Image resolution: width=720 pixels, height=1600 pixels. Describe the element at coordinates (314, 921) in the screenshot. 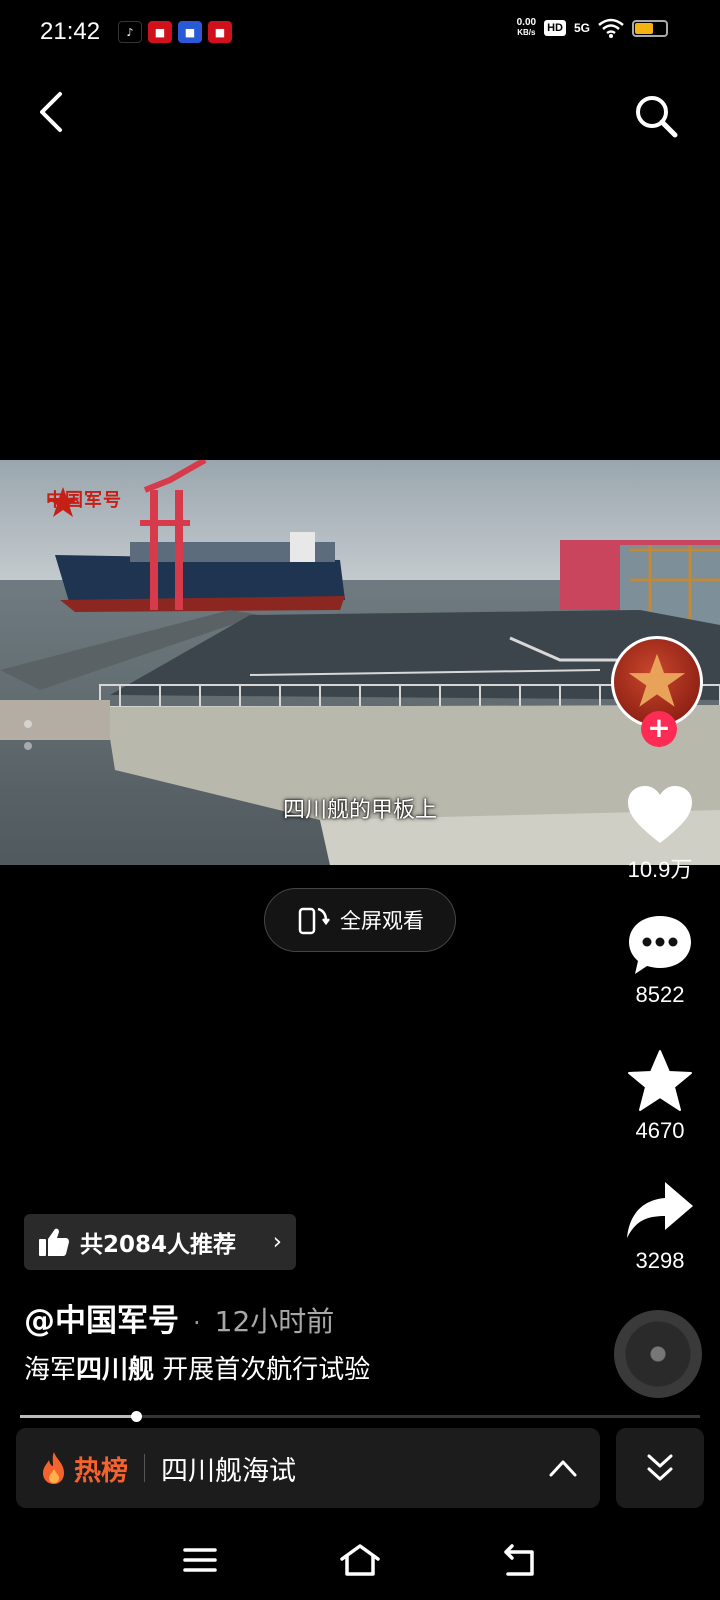

I see `rotate-phone-icon` at that location.